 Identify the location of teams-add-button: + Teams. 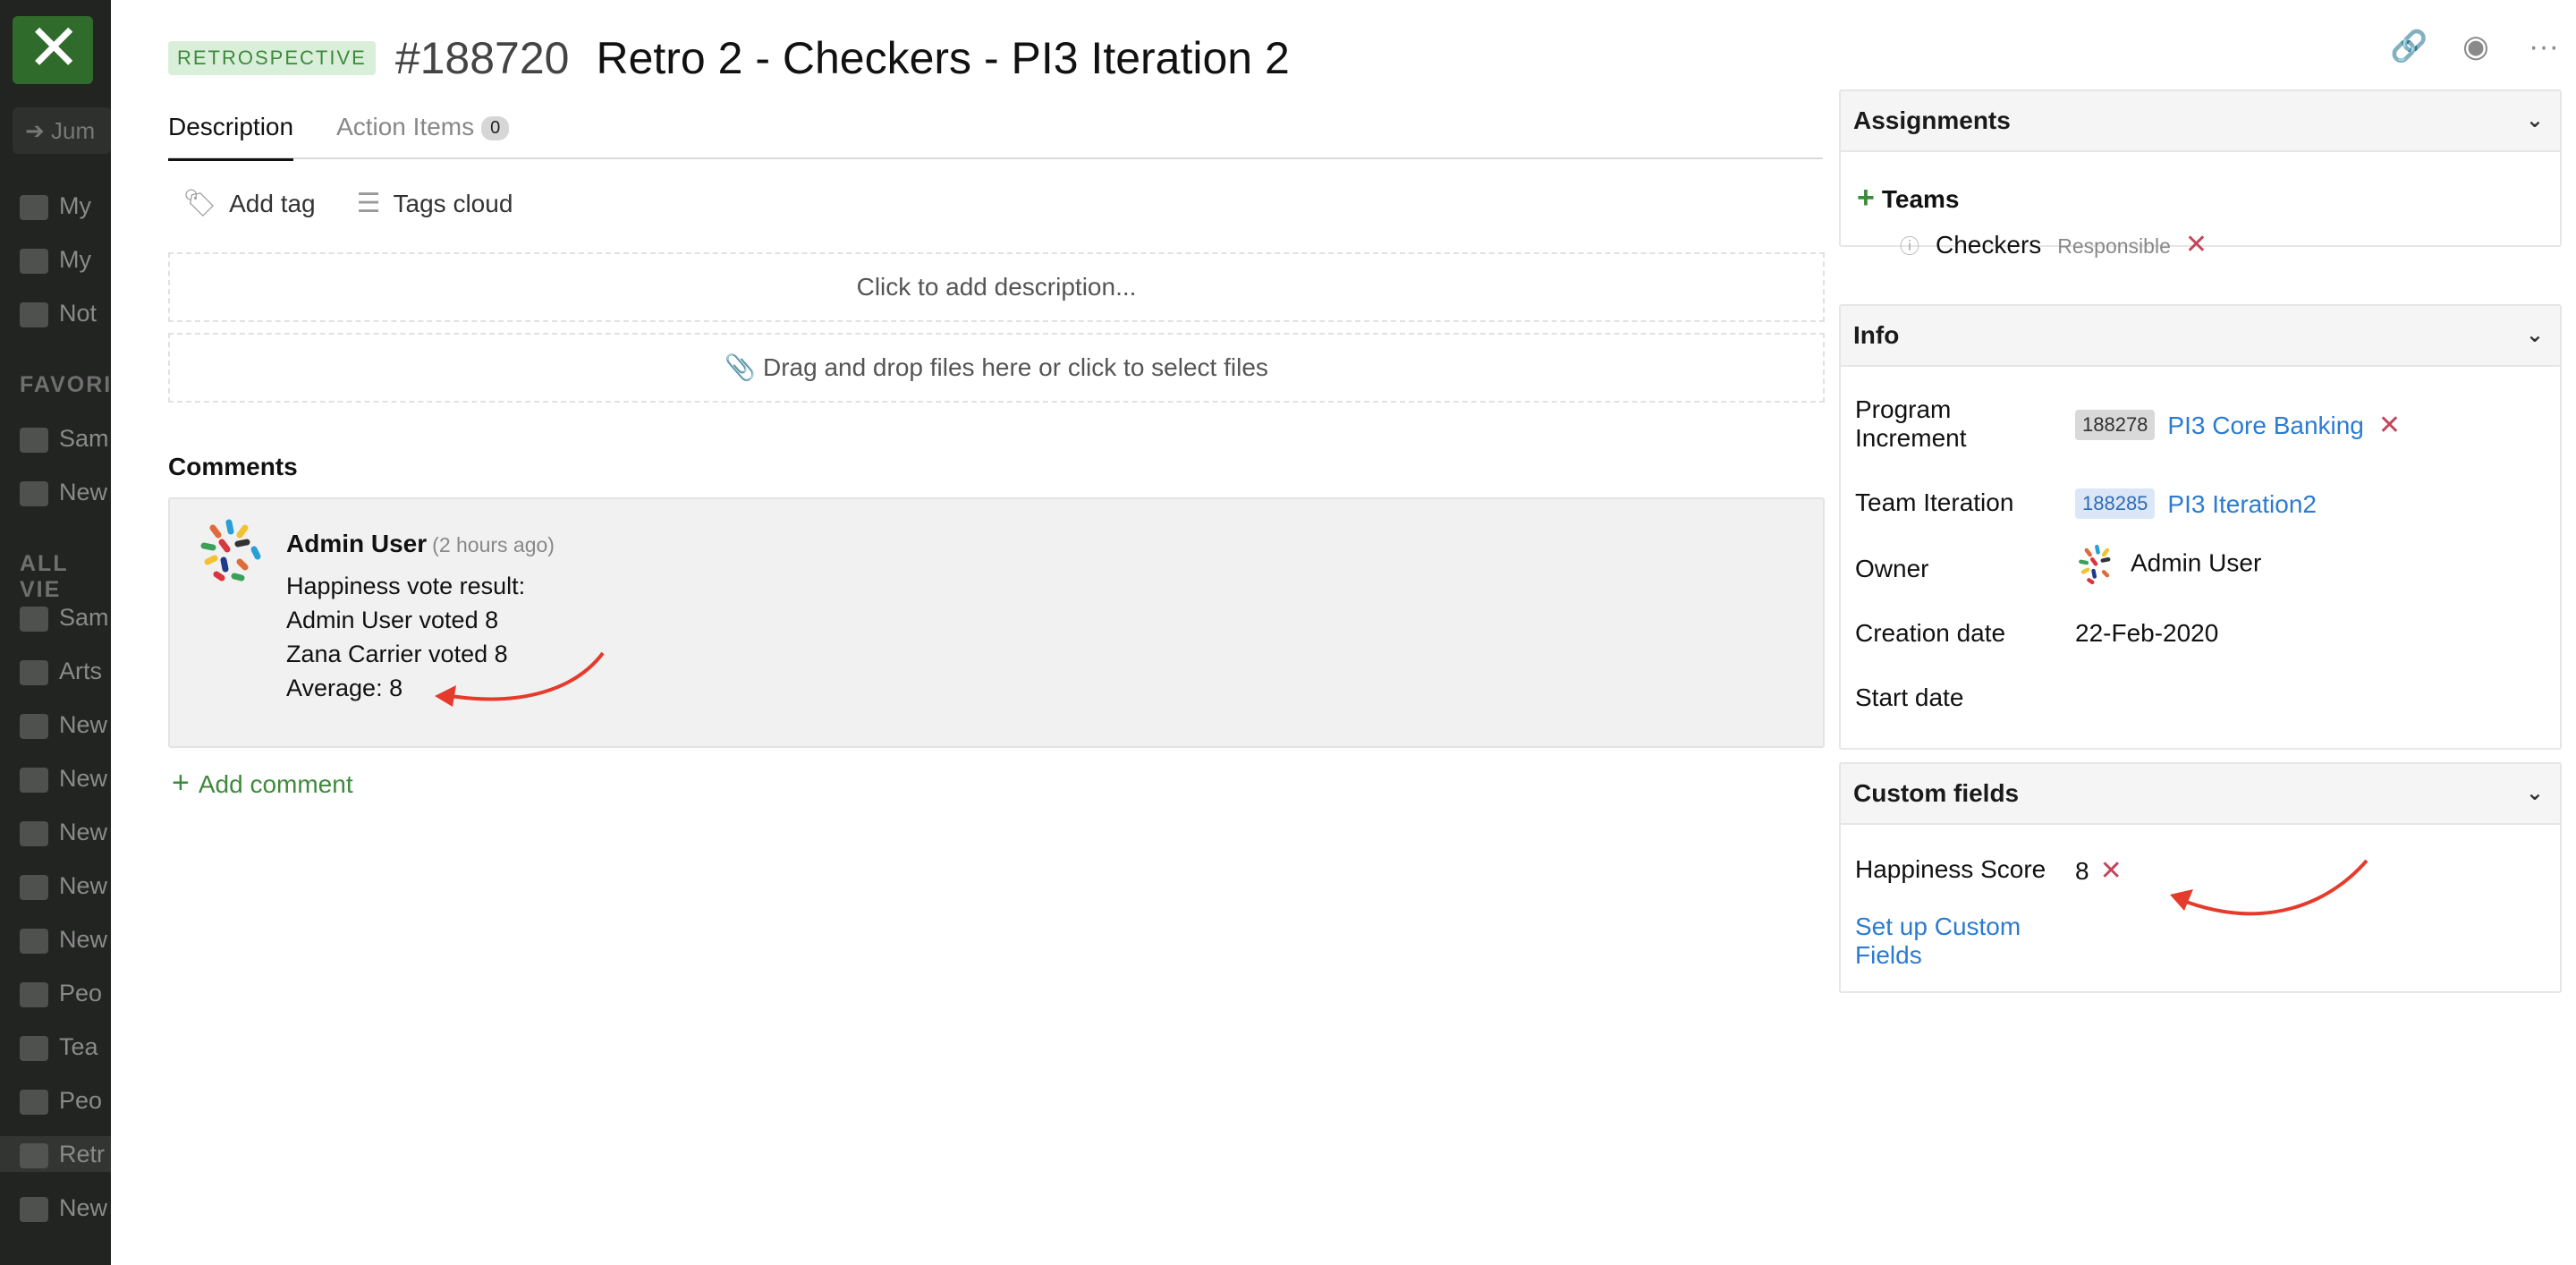
(1908, 198).